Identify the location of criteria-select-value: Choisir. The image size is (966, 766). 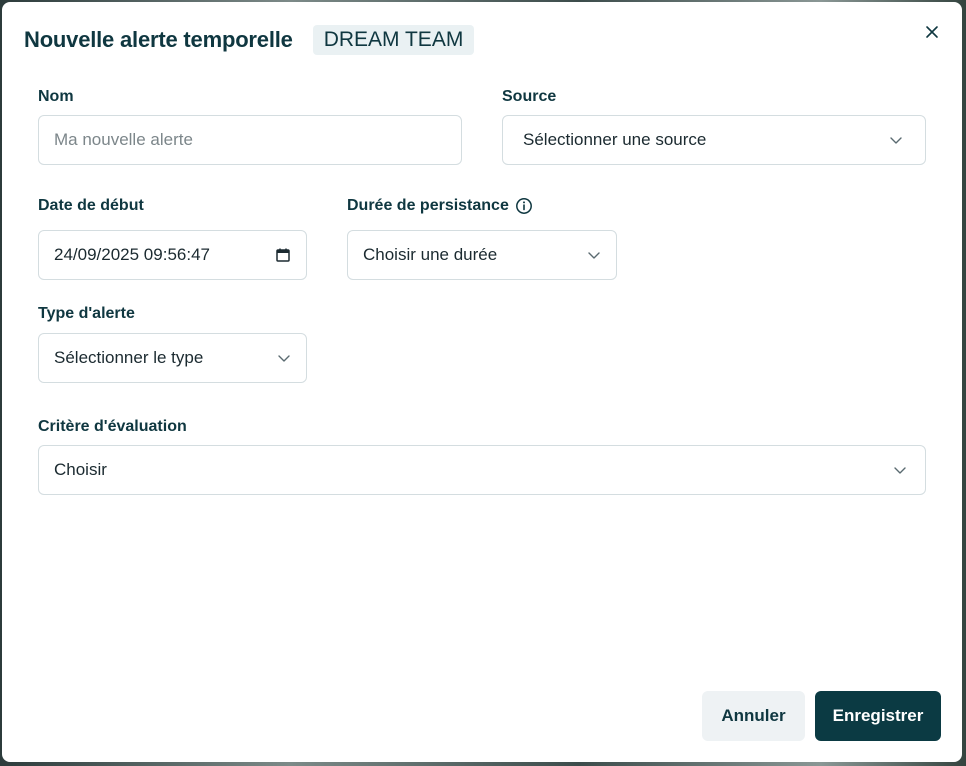
(80, 469).